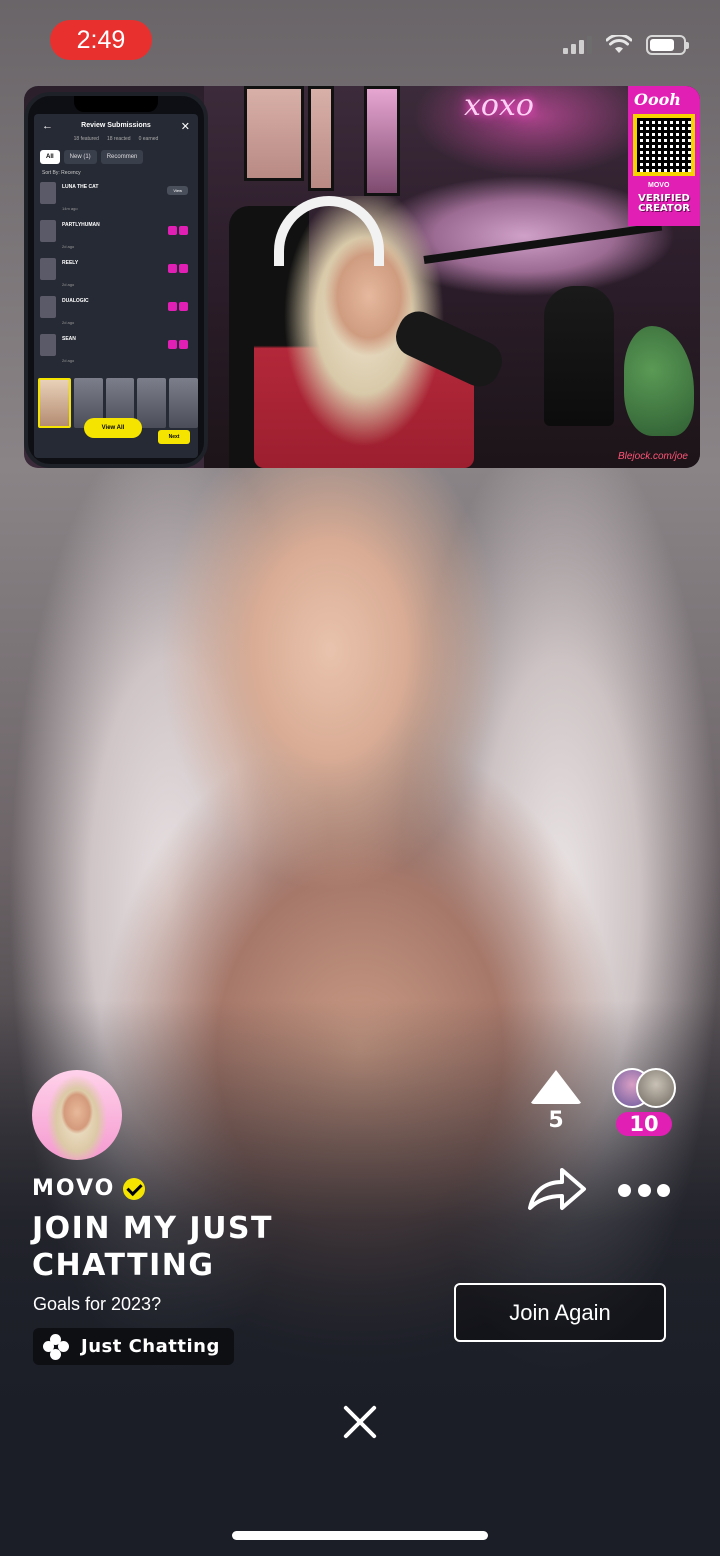 This screenshot has width=720, height=1556. I want to click on phone-tab-new: New (1), so click(80, 157).